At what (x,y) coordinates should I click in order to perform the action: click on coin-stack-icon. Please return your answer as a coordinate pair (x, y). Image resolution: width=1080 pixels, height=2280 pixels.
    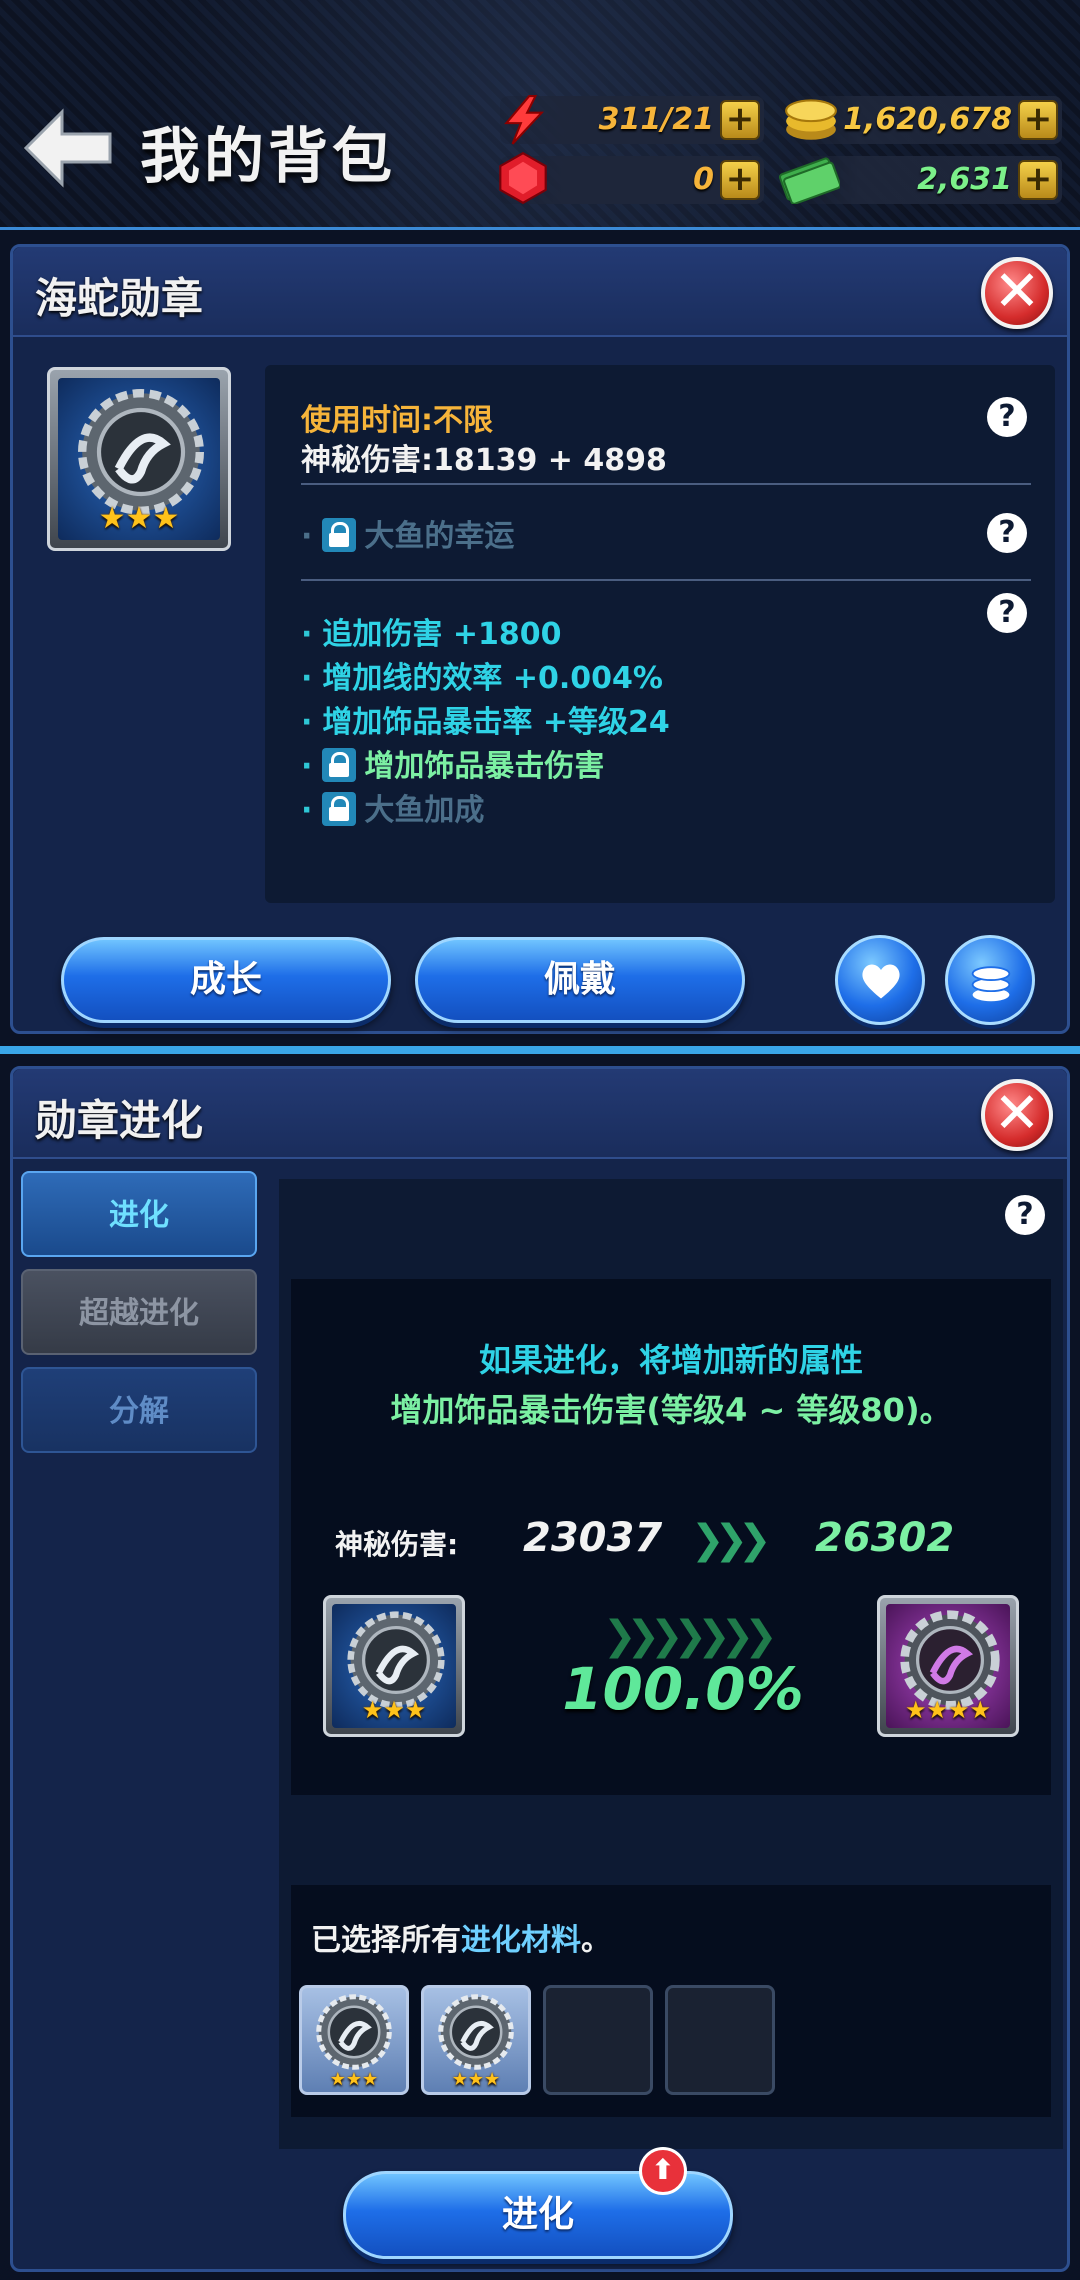
    Looking at the image, I should click on (991, 984).